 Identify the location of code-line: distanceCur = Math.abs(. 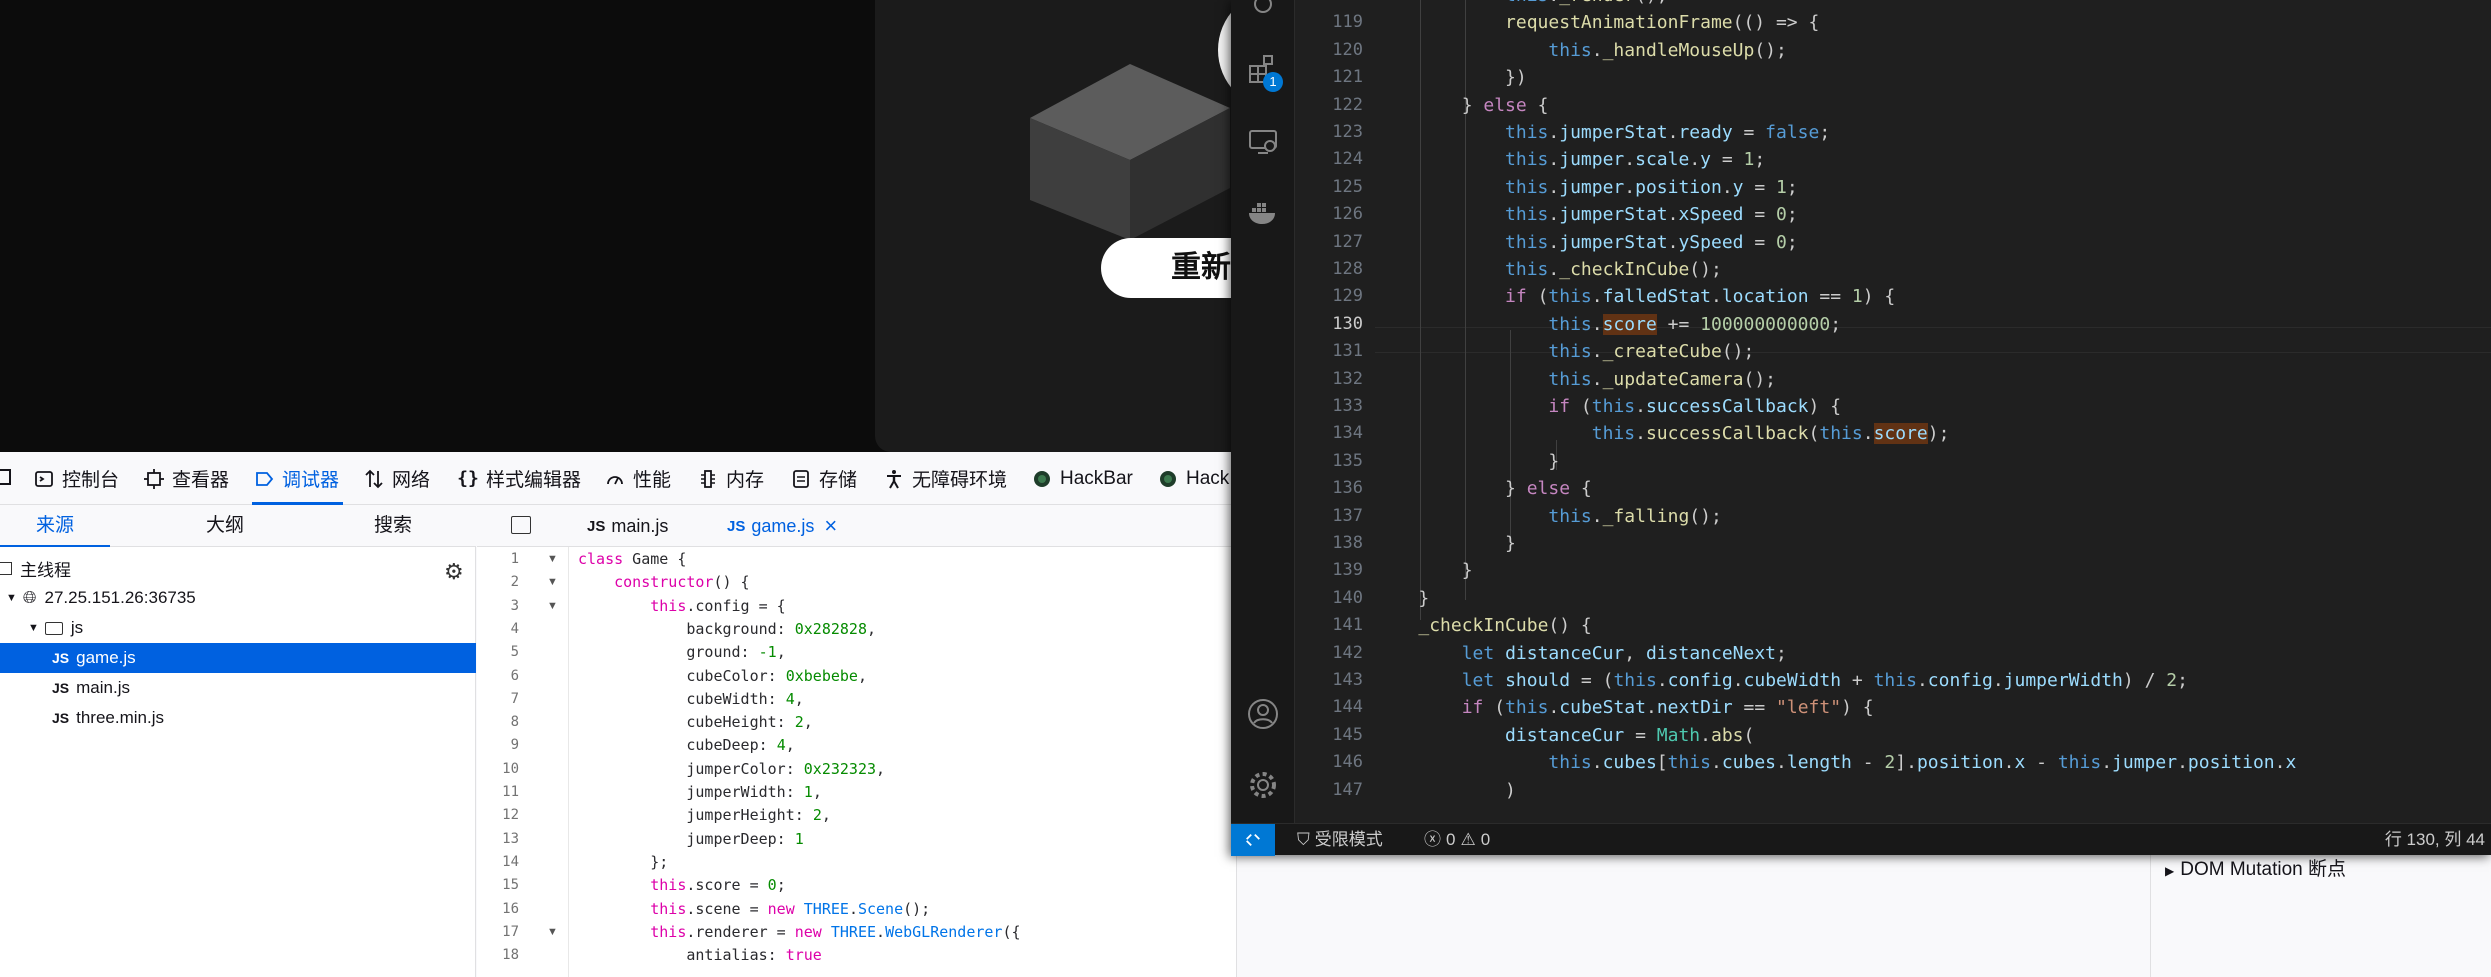
(1630, 735).